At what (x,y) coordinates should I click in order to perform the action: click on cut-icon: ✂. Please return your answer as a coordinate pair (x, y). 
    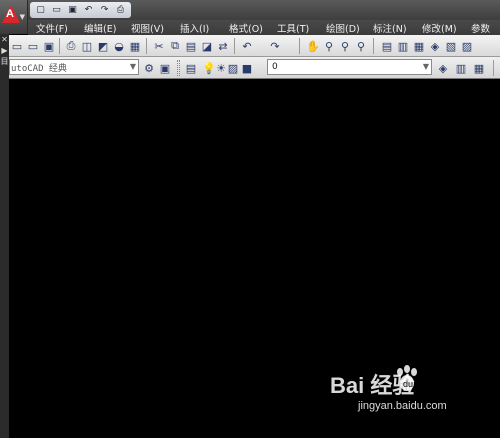
    Looking at the image, I should click on (159, 46).